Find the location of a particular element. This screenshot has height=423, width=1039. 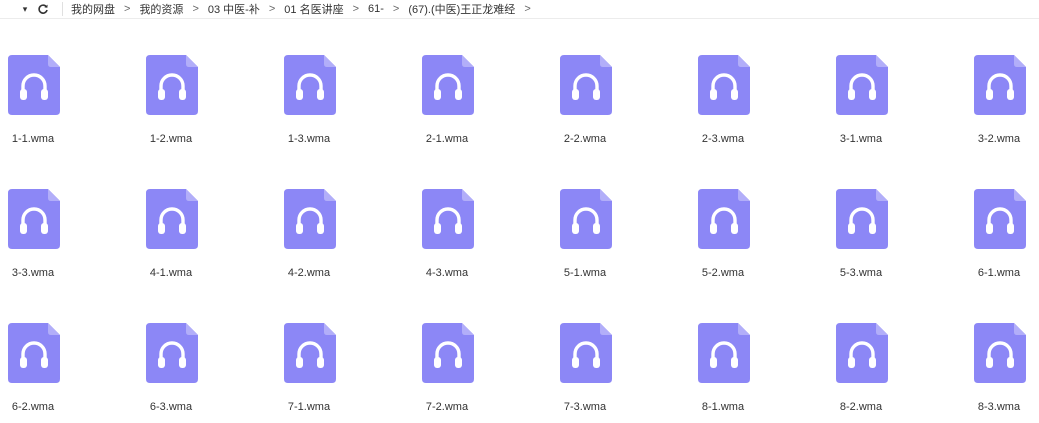

file-item: 4-1.wma is located at coordinates (166, 239).